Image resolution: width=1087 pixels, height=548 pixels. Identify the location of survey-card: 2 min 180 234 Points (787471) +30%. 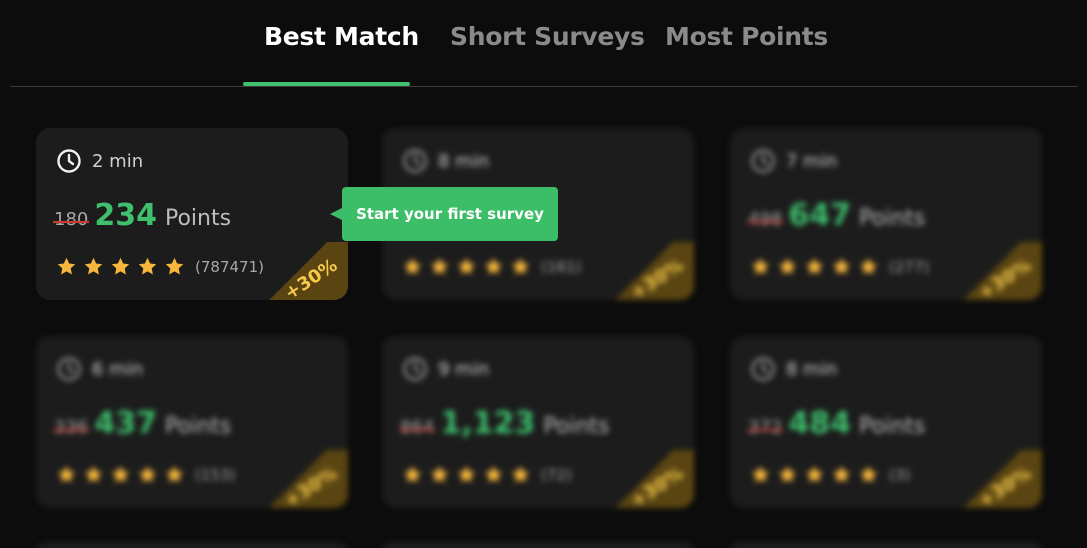
(192, 214).